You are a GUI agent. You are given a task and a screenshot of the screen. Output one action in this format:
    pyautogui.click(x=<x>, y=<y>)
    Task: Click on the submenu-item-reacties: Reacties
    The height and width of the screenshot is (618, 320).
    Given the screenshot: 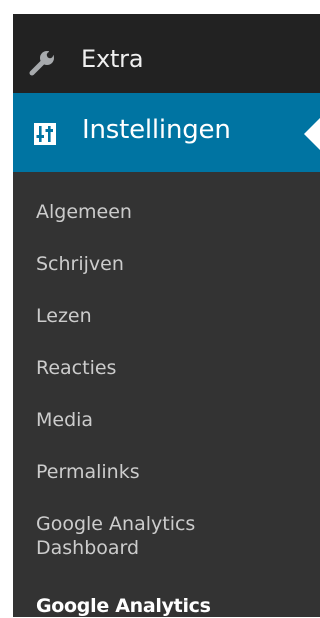 What is the action you would take?
    pyautogui.click(x=76, y=368)
    